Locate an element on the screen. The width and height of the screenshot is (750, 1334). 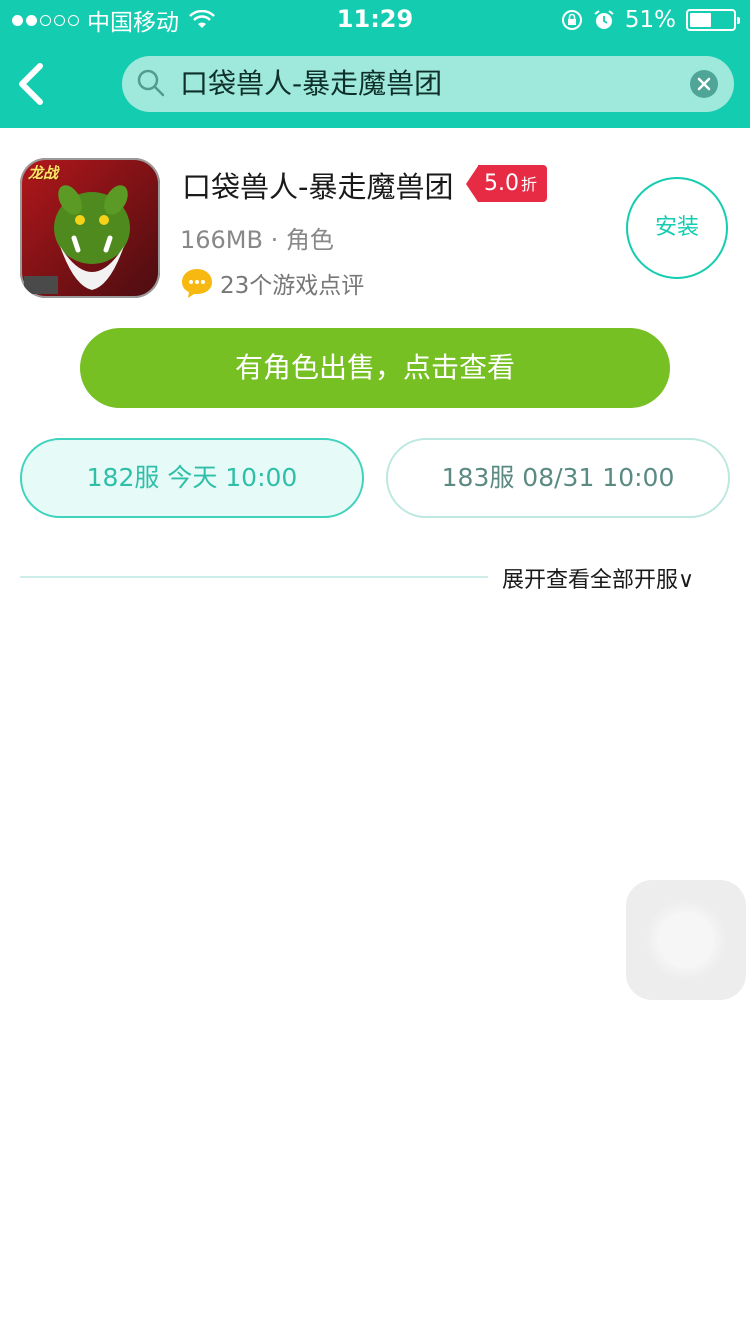
assistive-touch-button is located at coordinates (686, 940).